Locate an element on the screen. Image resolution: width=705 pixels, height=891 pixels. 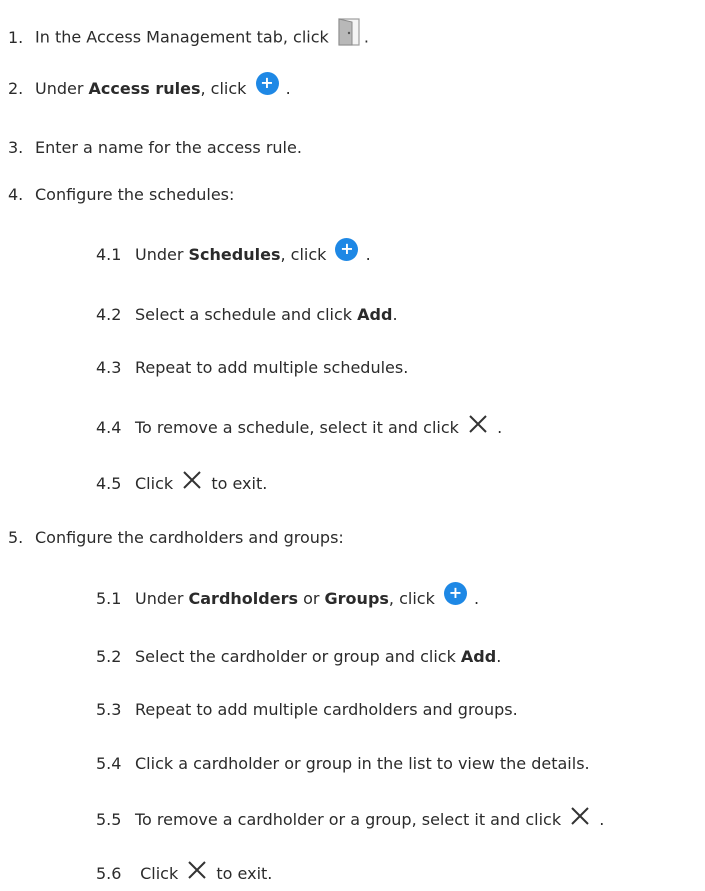
step-number: 5.4 is located at coordinates (109, 763).